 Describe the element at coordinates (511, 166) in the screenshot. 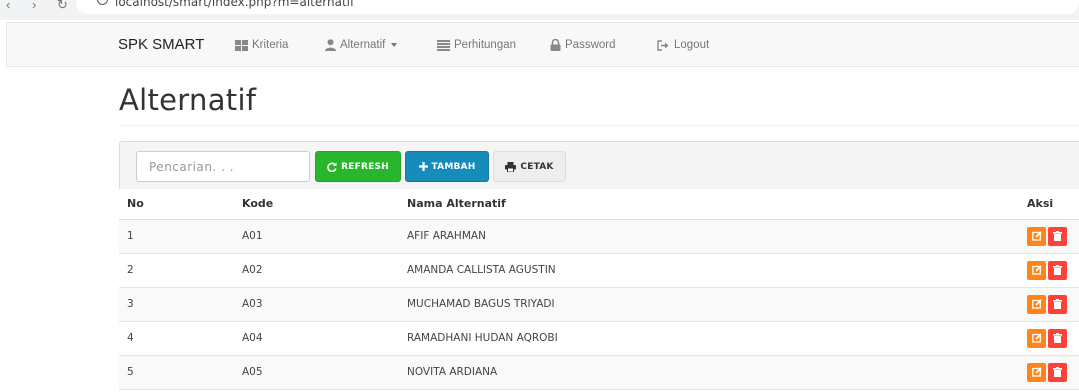

I see `print-icon` at that location.